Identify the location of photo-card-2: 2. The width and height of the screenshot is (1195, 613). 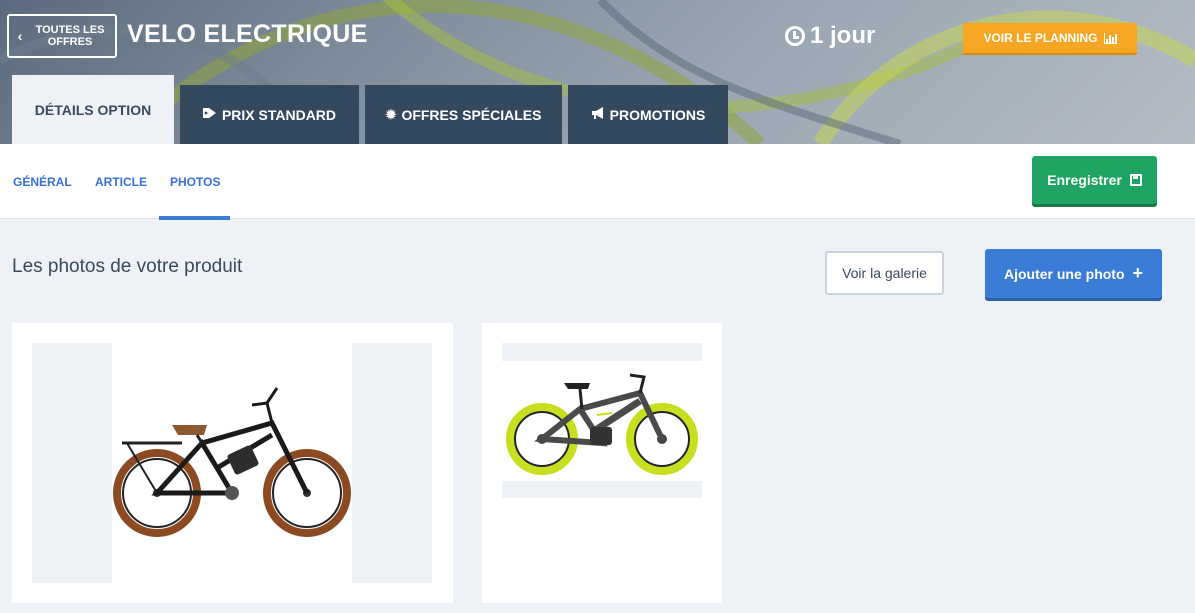
(602, 463).